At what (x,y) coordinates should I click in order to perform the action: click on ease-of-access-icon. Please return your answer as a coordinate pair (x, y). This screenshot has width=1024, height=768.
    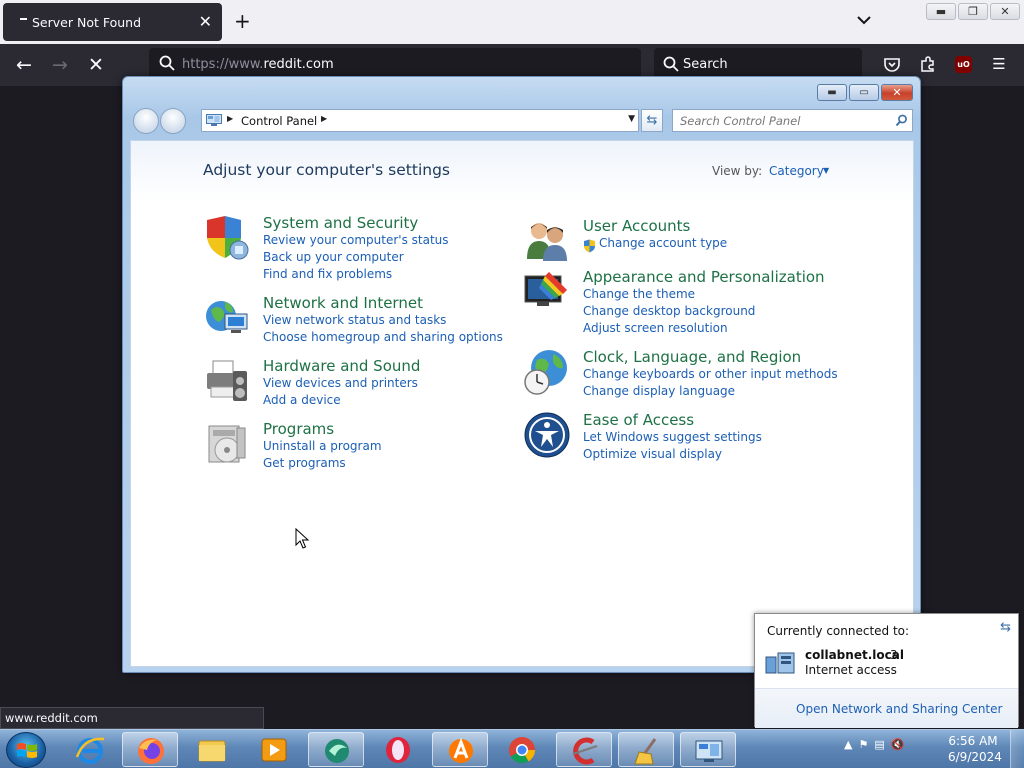
    Looking at the image, I should click on (547, 435).